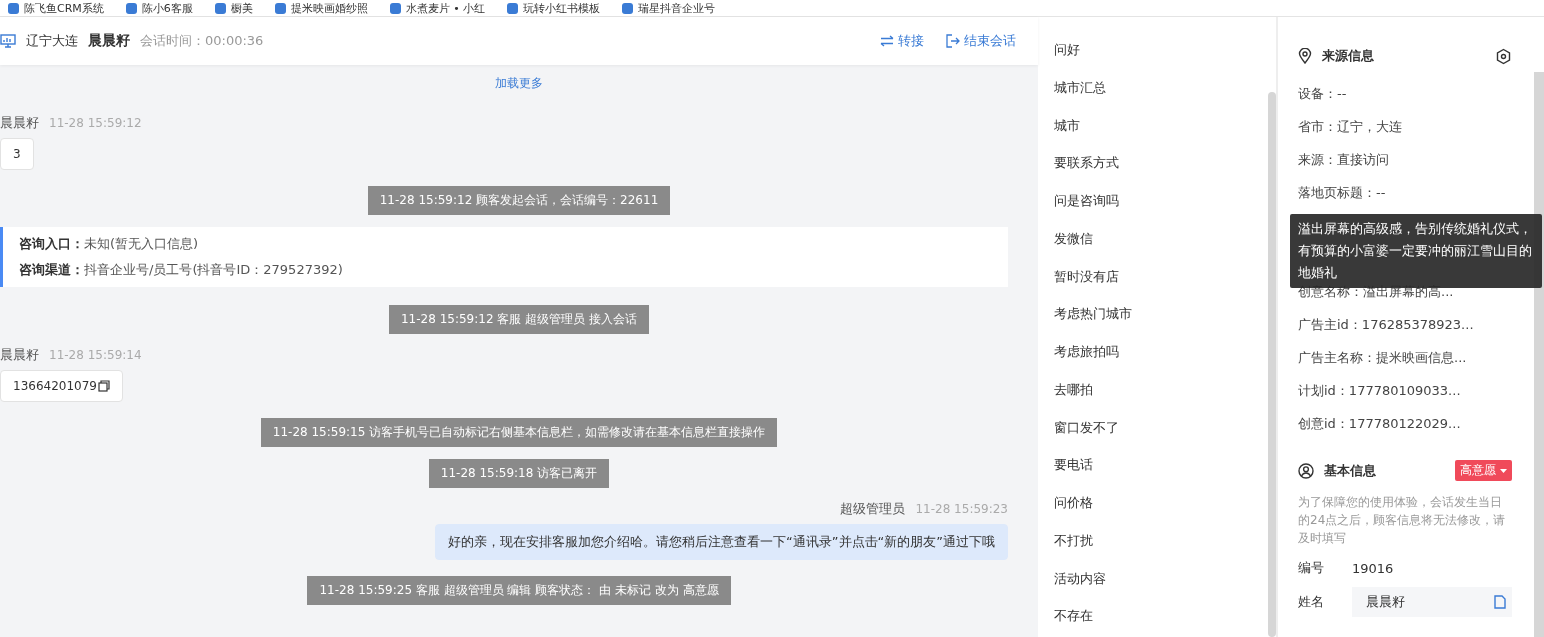 The image size is (1544, 637). What do you see at coordinates (1161, 89) in the screenshot?
I see `quick-reply-item: 城市汇总` at bounding box center [1161, 89].